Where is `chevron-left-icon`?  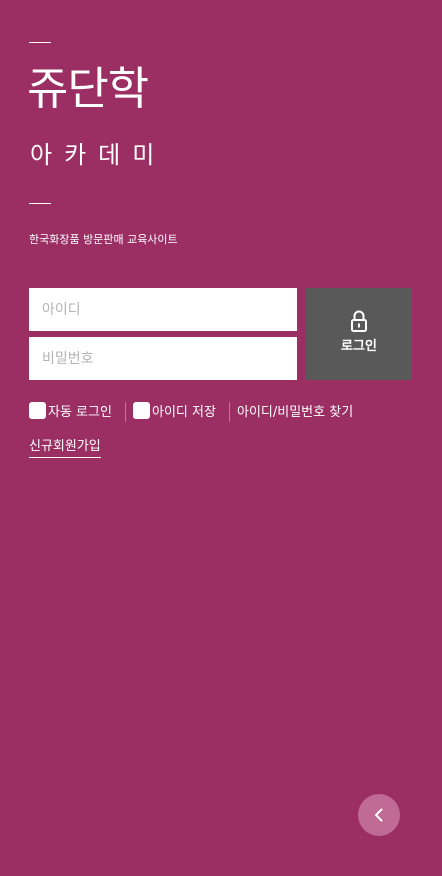 chevron-left-icon is located at coordinates (379, 815).